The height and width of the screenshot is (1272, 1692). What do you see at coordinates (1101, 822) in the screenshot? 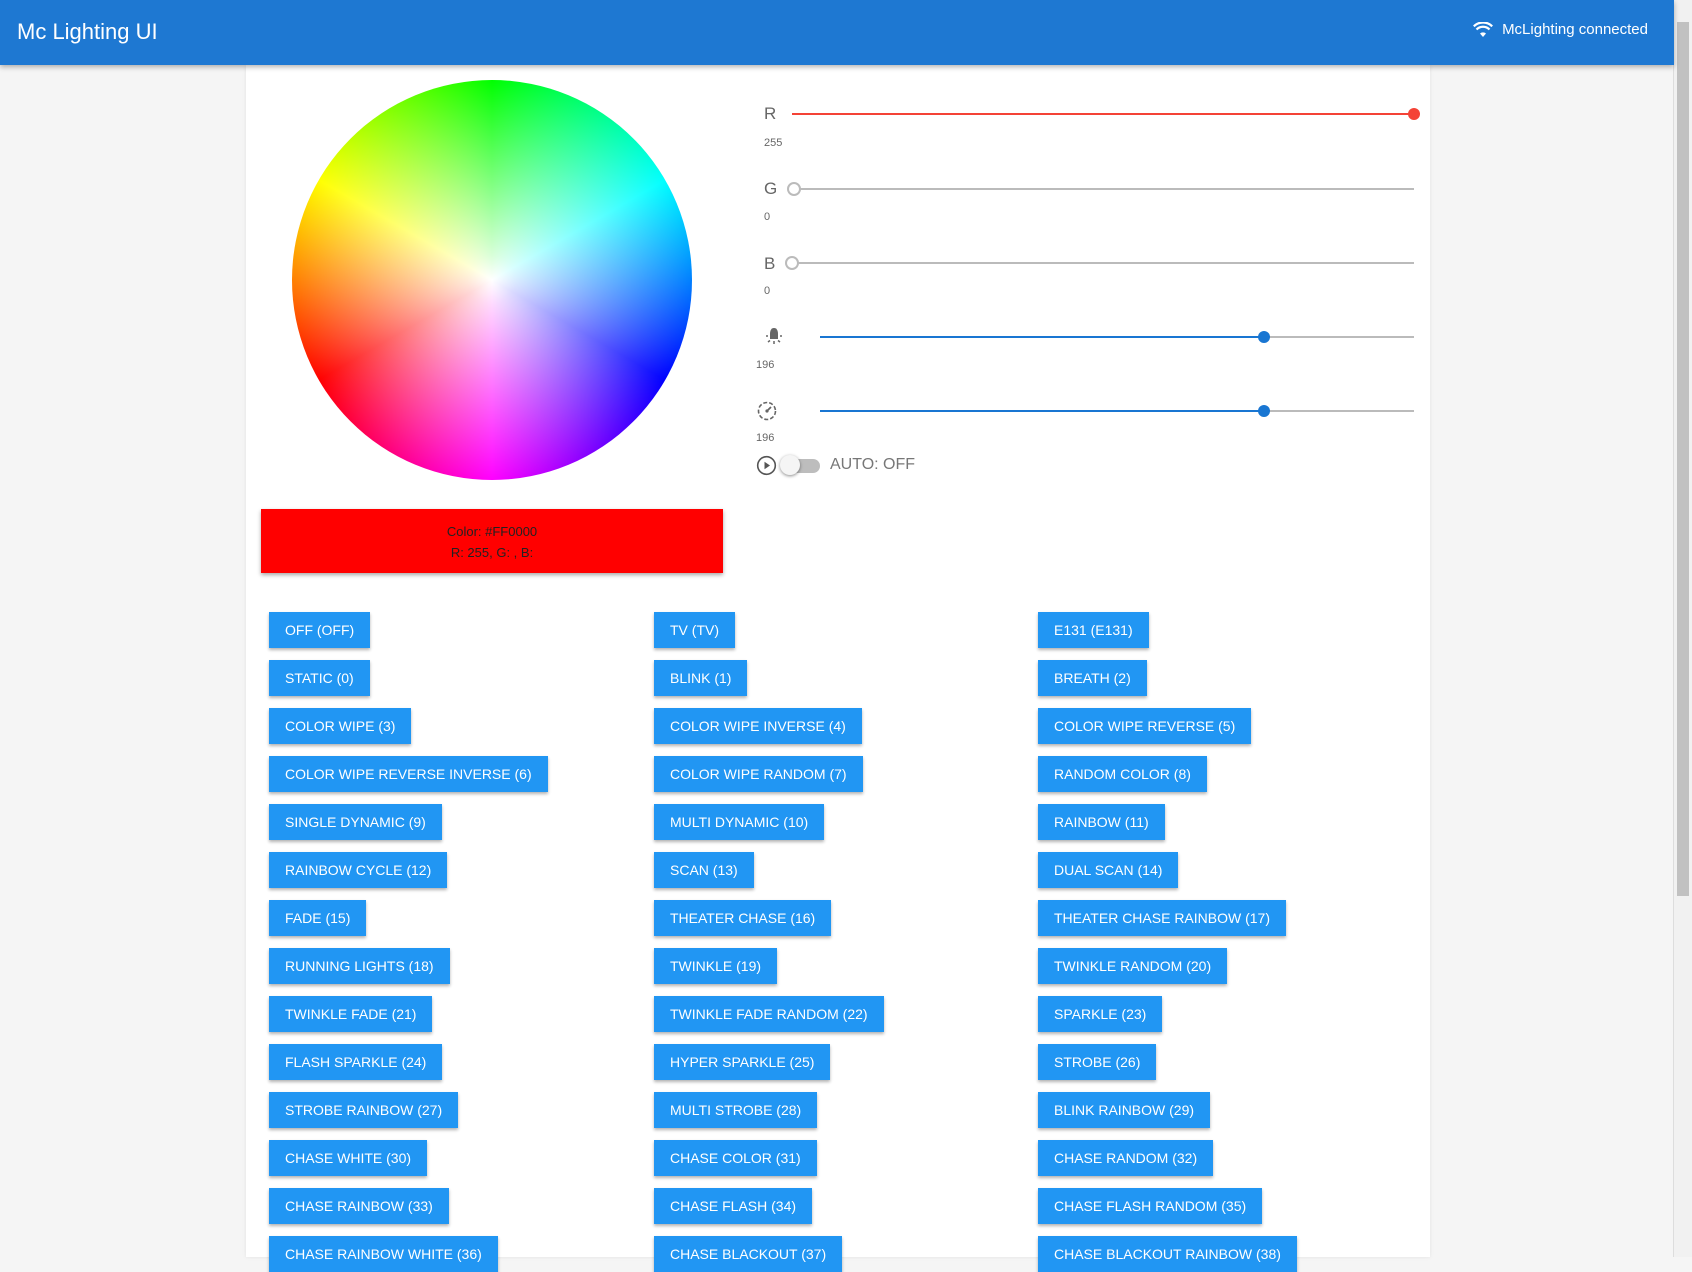
I see `mode-button: RAINBOW (11)` at bounding box center [1101, 822].